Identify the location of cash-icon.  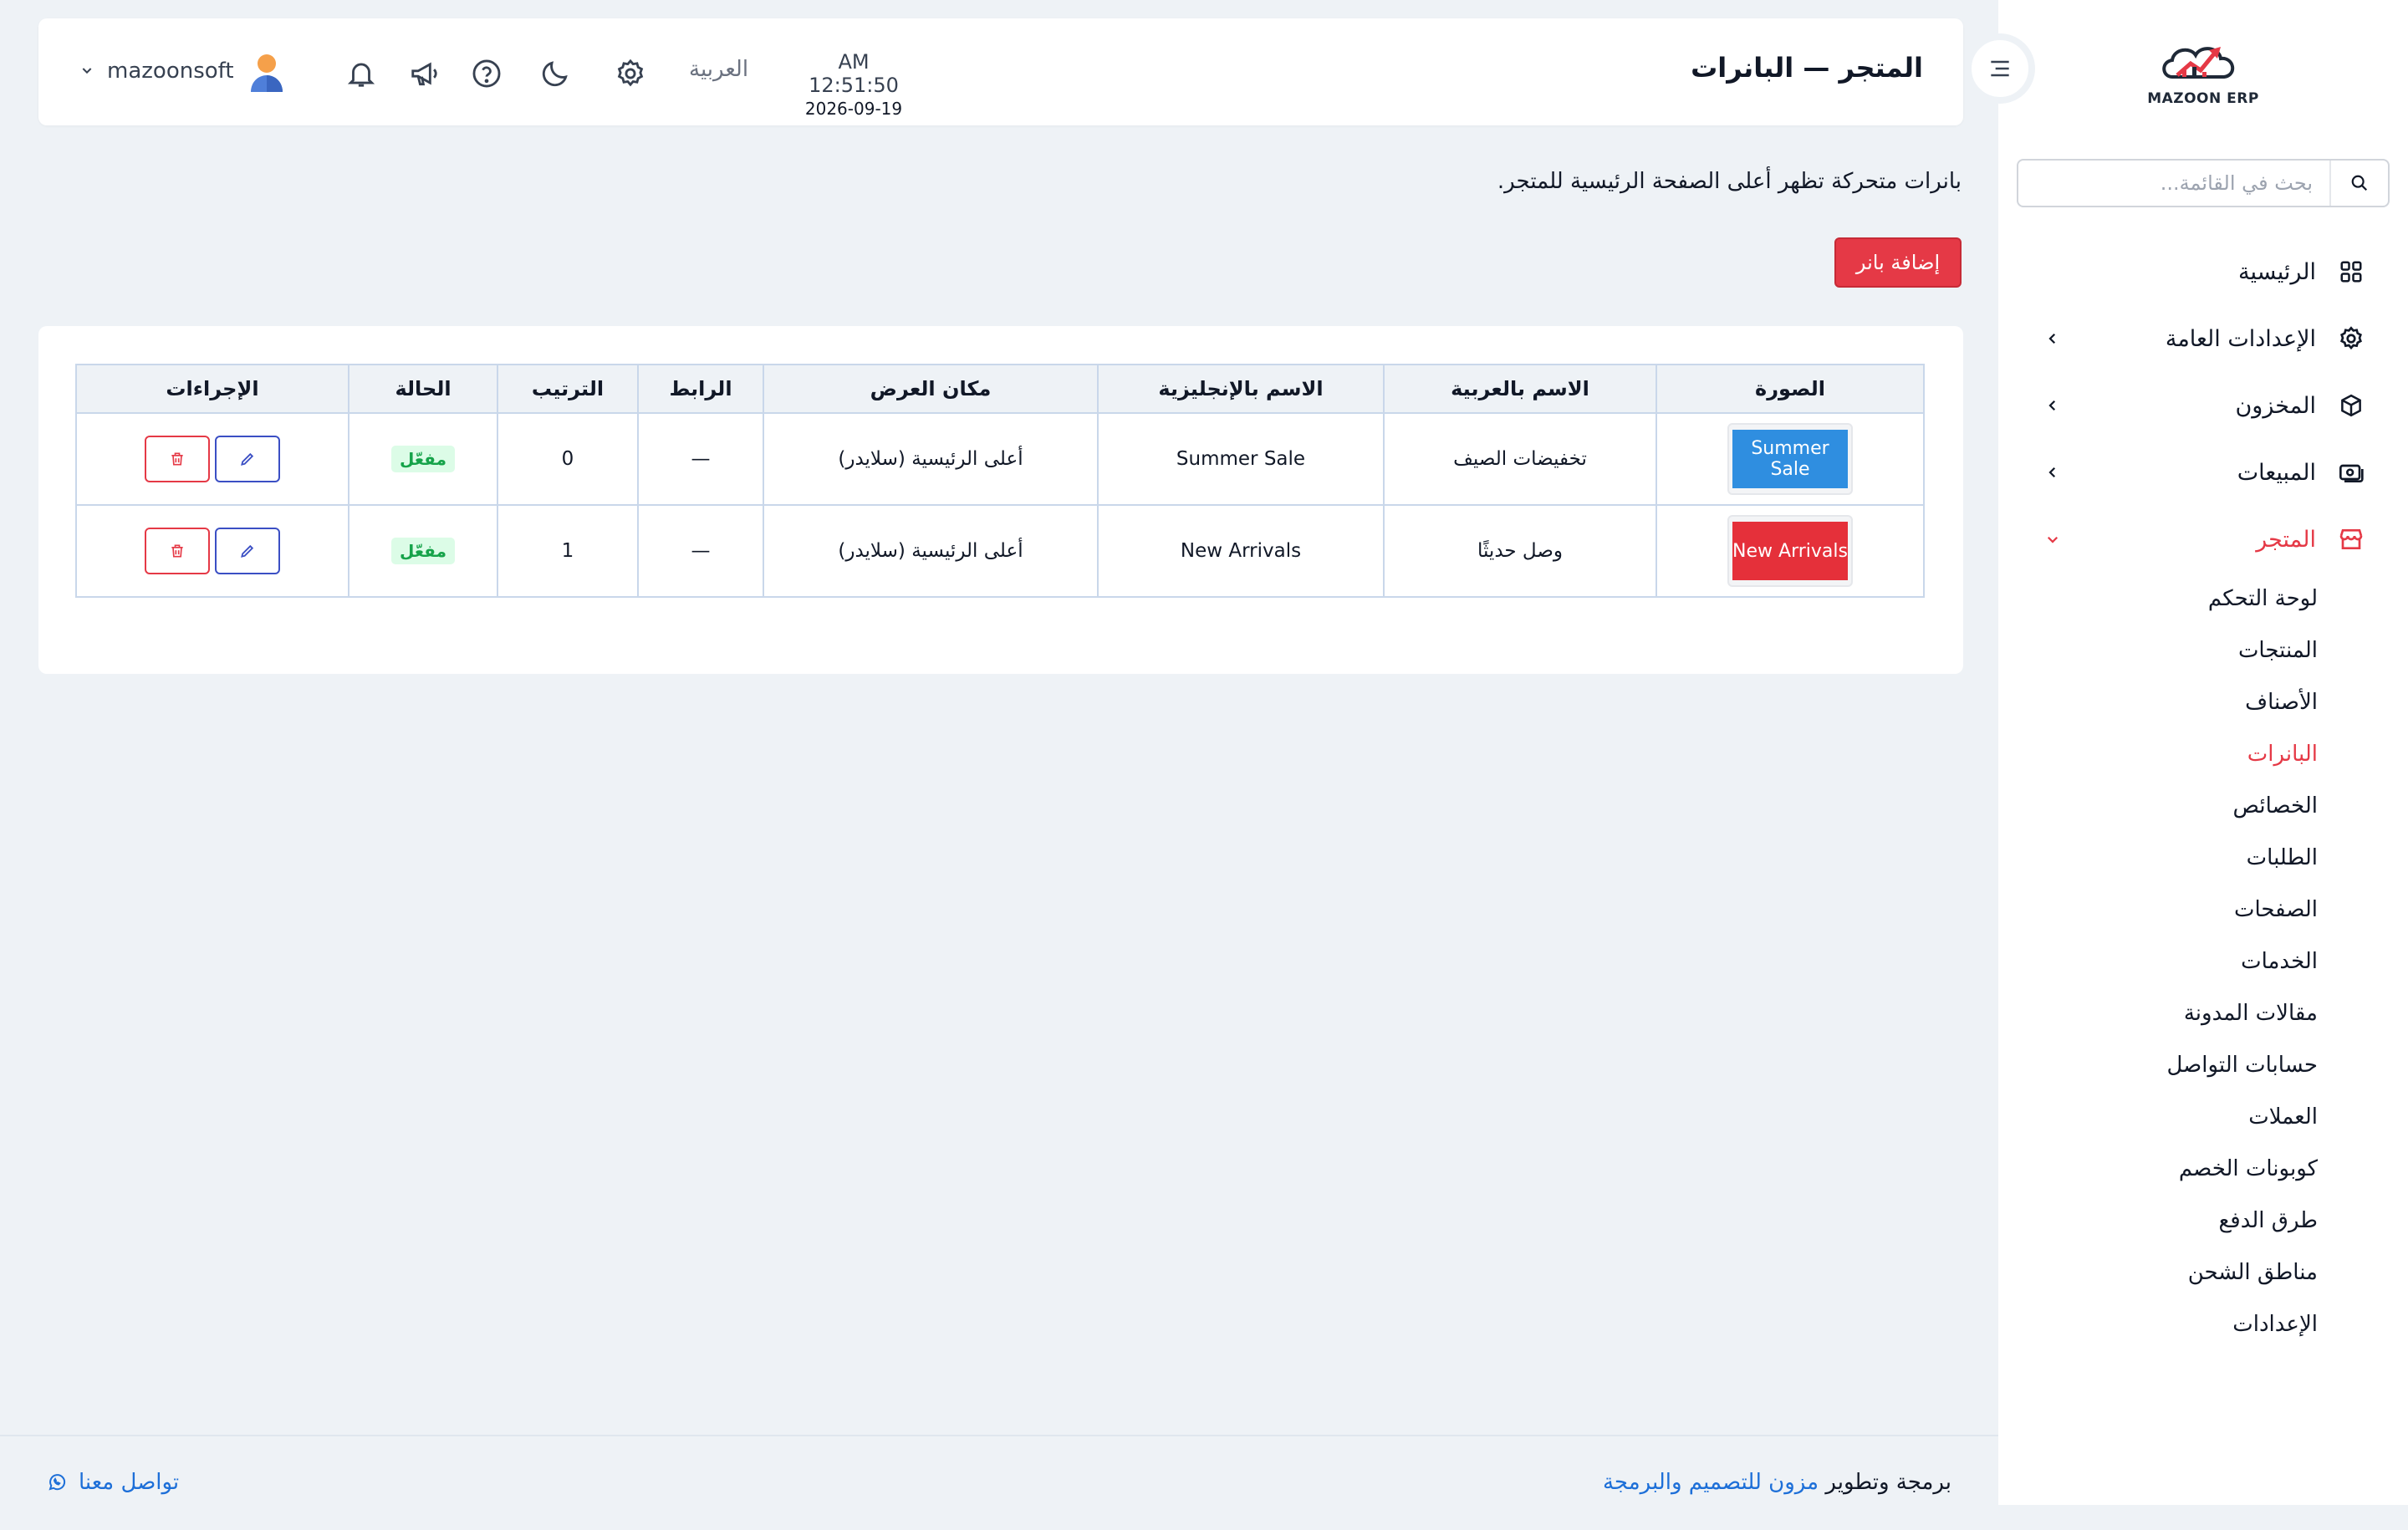
(2351, 472).